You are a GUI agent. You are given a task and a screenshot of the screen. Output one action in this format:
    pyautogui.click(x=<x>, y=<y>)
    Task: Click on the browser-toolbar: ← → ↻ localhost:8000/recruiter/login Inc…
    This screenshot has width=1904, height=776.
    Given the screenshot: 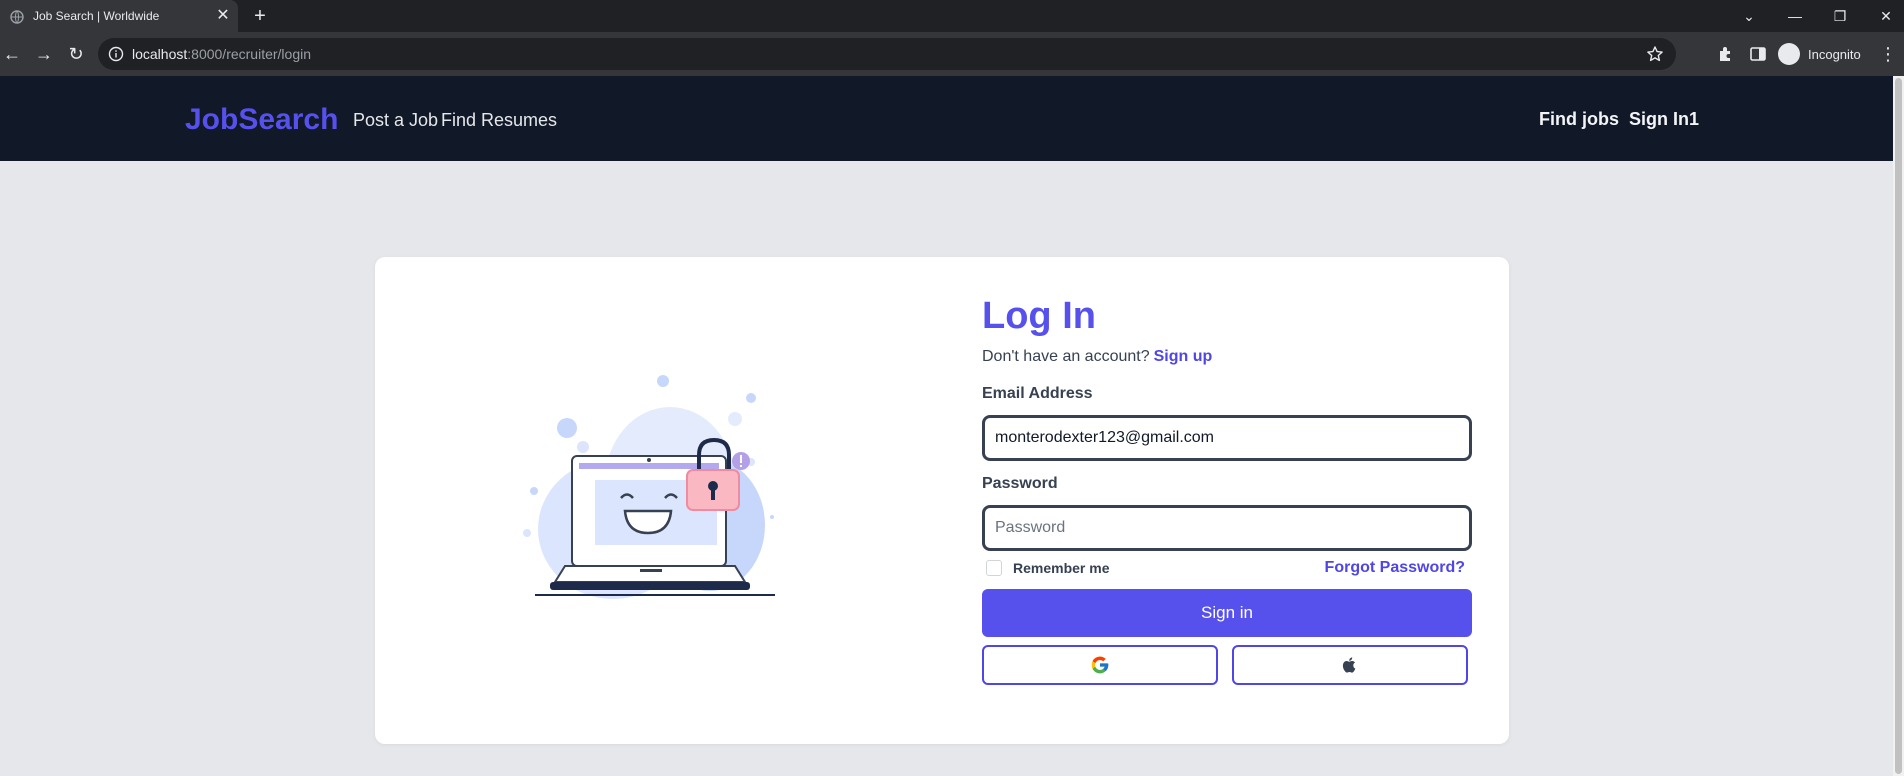 What is the action you would take?
    pyautogui.click(x=952, y=54)
    